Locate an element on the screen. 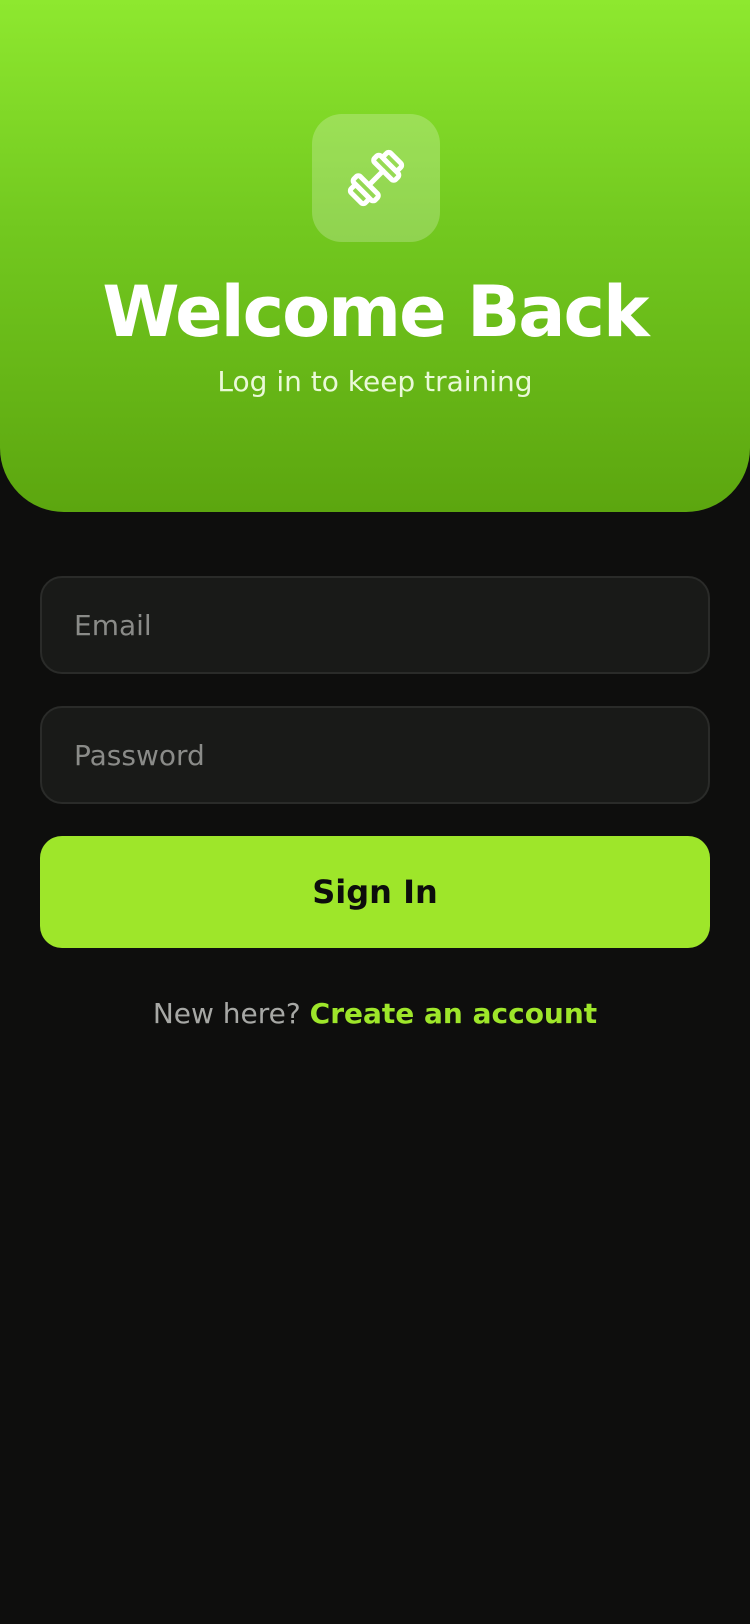 The width and height of the screenshot is (750, 1624). logo-tile is located at coordinates (376, 178).